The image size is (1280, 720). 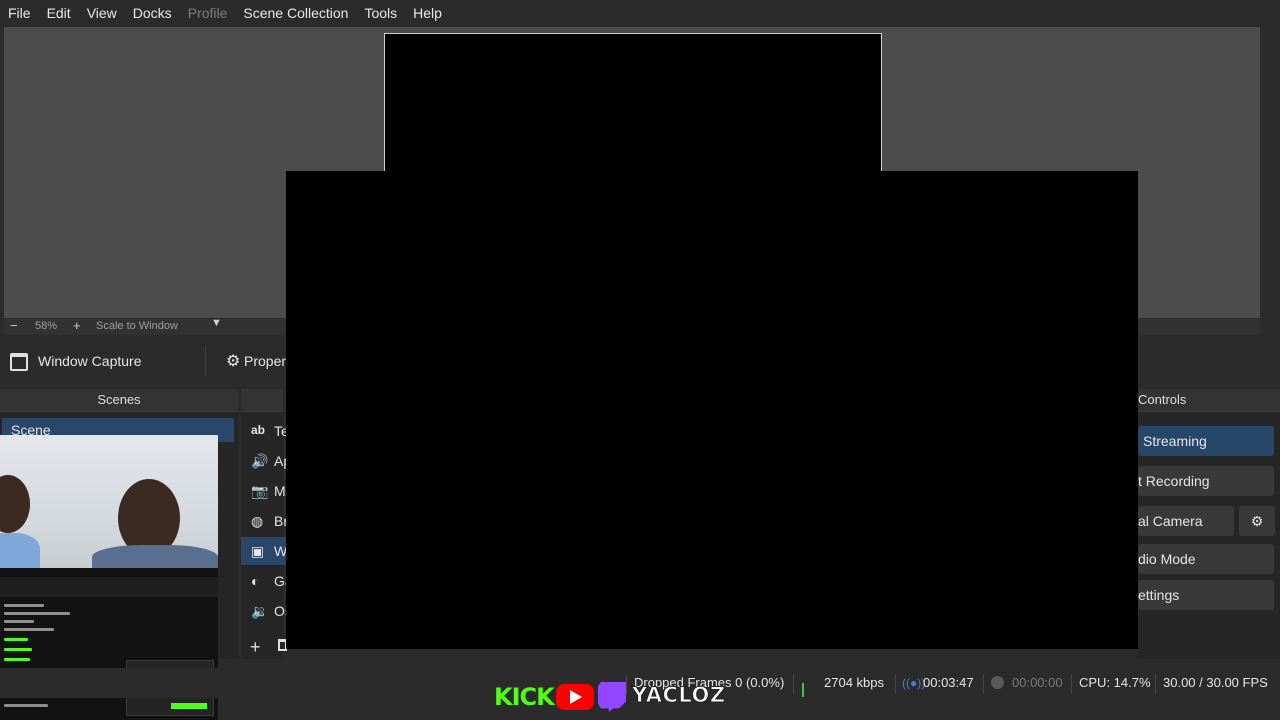 I want to click on virtual-camera-button: al Camera, so click(x=1186, y=521).